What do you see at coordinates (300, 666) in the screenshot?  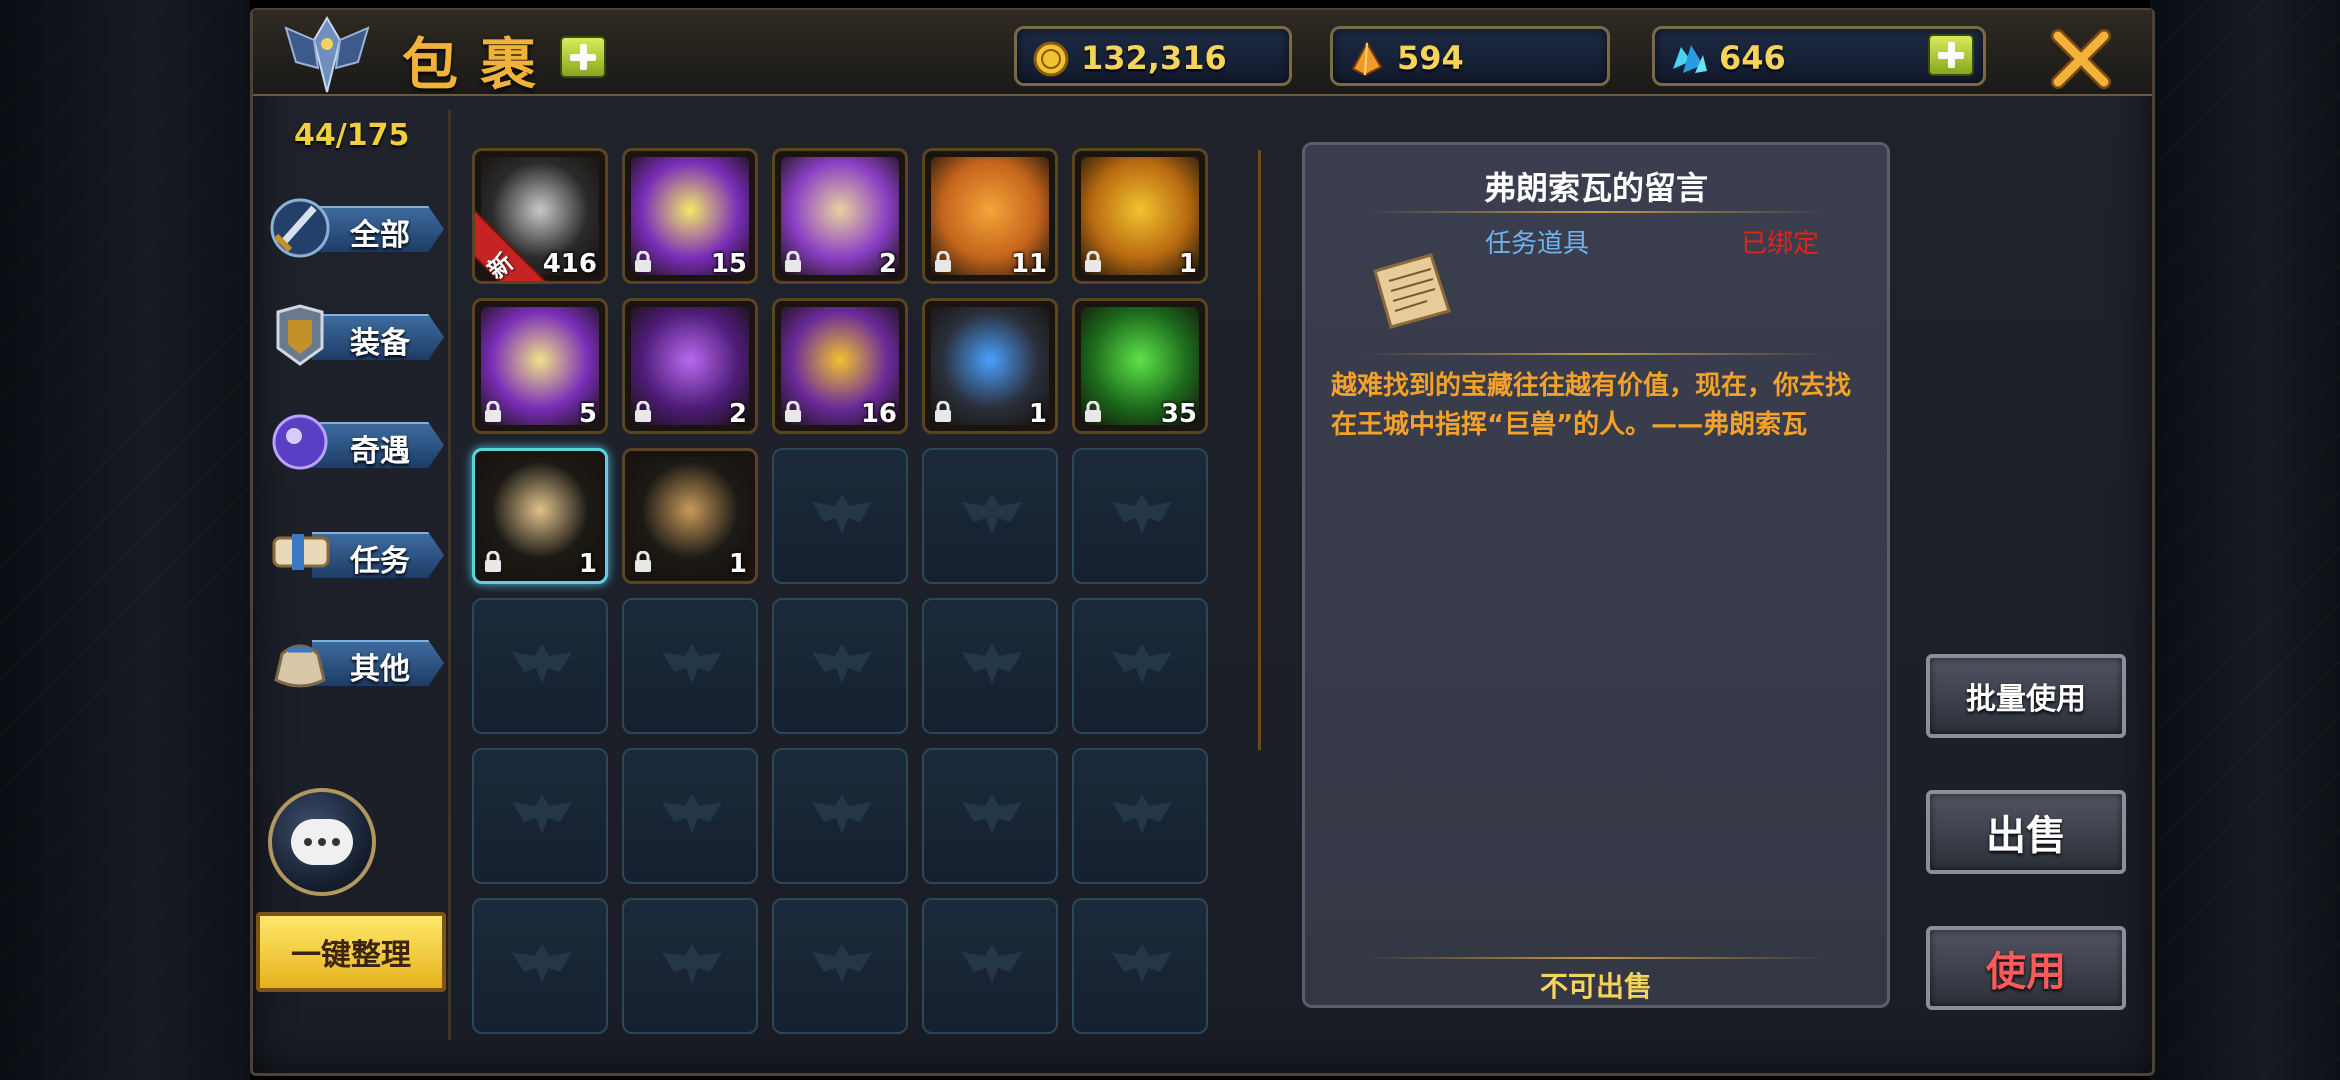 I see `pouch-icon` at bounding box center [300, 666].